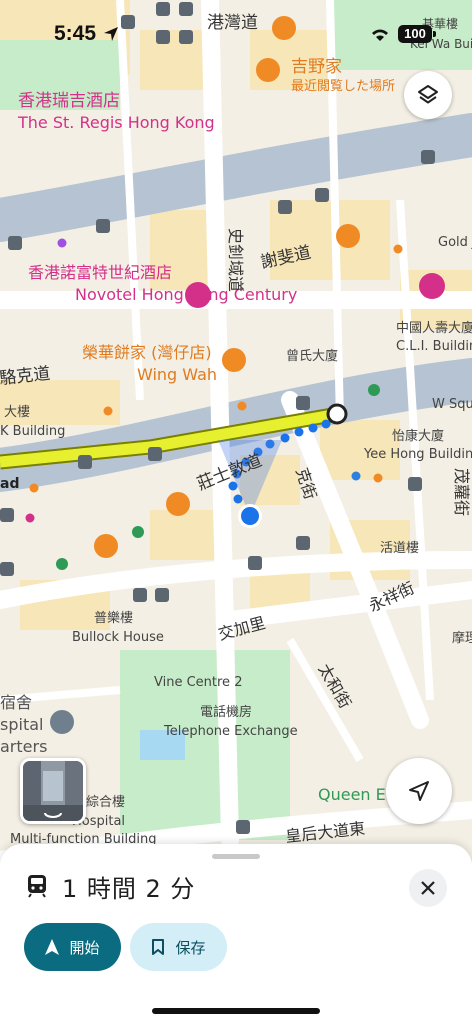  What do you see at coordinates (415, 34) in the screenshot?
I see `battery-indicator: 100` at bounding box center [415, 34].